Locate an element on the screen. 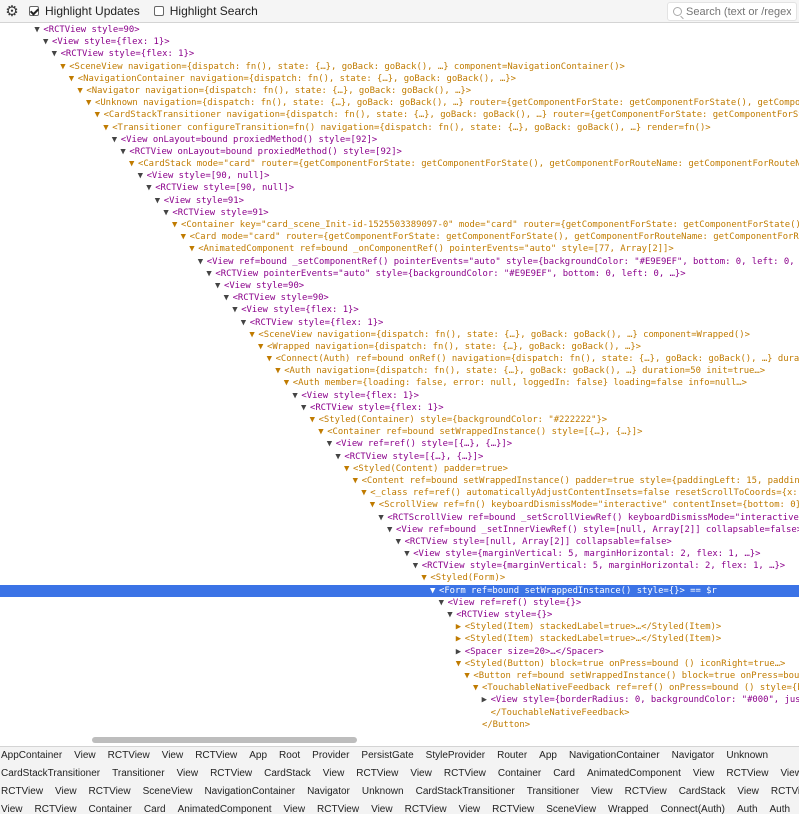 The height and width of the screenshot is (814, 799). breadcrumb-item: Provider is located at coordinates (330, 756).